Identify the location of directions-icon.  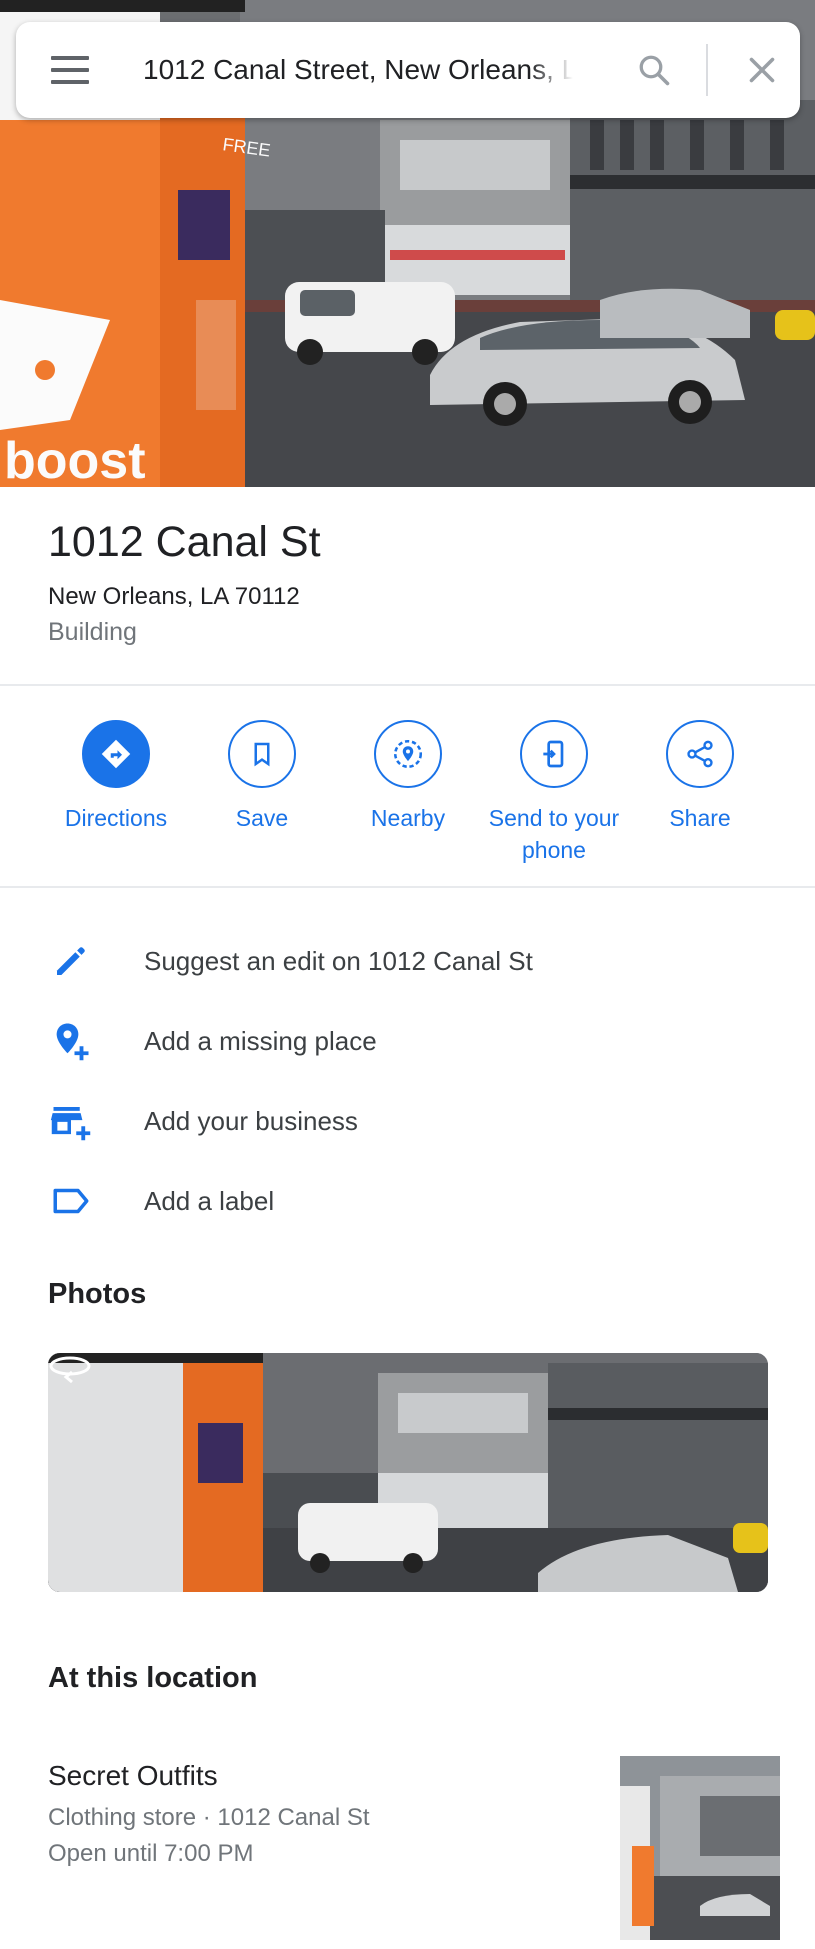
(116, 754).